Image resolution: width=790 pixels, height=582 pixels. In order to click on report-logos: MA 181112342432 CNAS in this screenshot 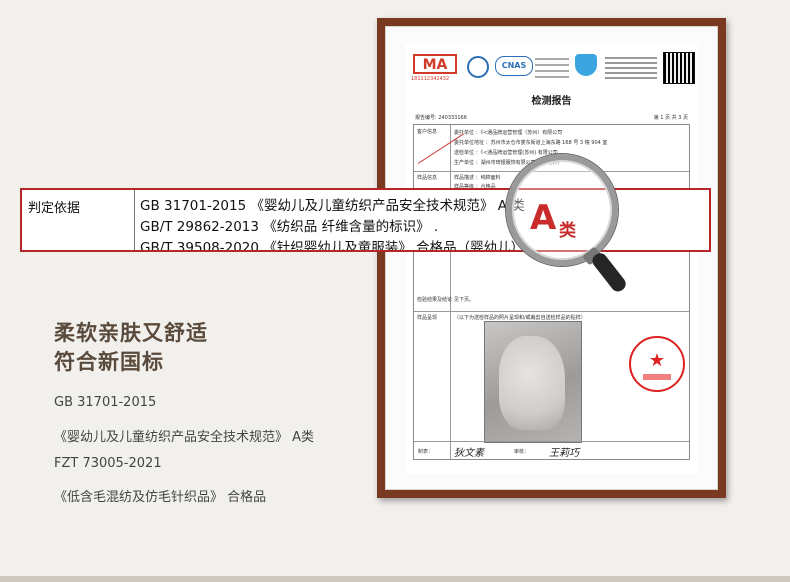, I will do `click(551, 68)`.